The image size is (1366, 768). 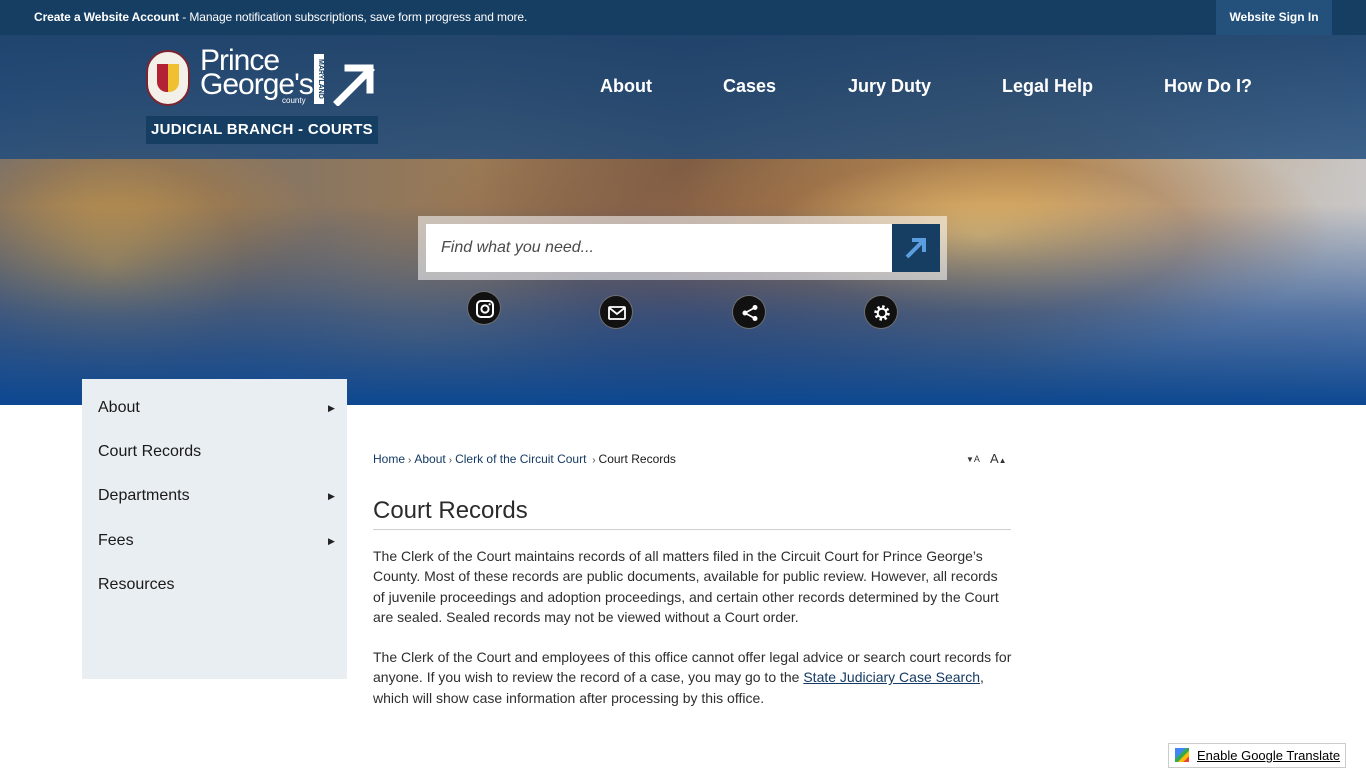 I want to click on website-sign-in-button: Website Sign In, so click(x=1274, y=17).